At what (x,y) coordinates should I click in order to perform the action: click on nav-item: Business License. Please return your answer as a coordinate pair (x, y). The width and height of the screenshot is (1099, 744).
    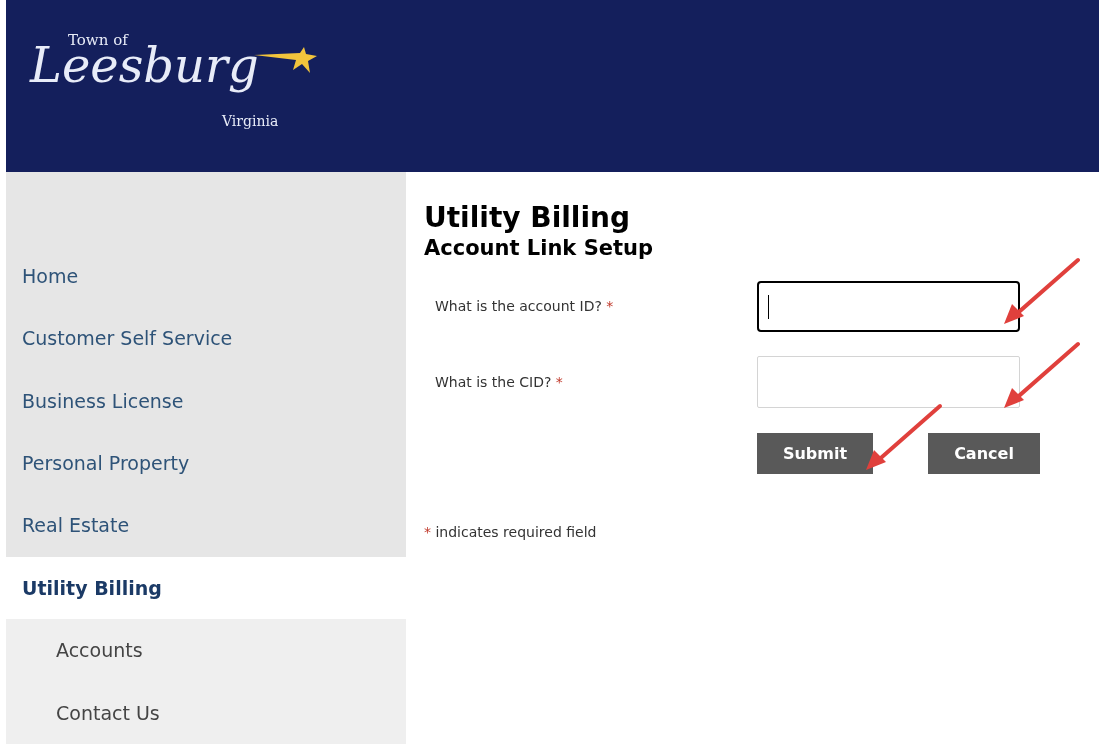
    Looking at the image, I should click on (206, 401).